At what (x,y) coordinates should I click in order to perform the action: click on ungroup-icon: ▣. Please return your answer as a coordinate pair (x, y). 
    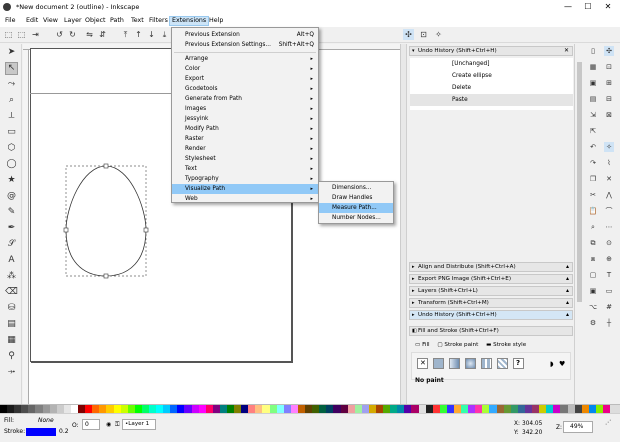
    Looking at the image, I should click on (593, 291).